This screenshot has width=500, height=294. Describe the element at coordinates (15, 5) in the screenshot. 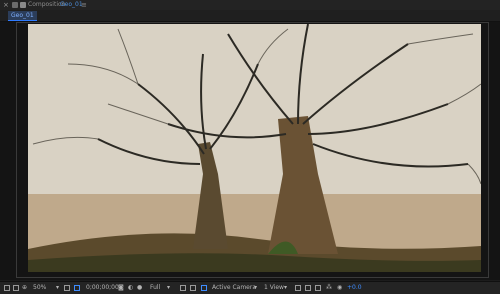

I see `lock-icon` at that location.